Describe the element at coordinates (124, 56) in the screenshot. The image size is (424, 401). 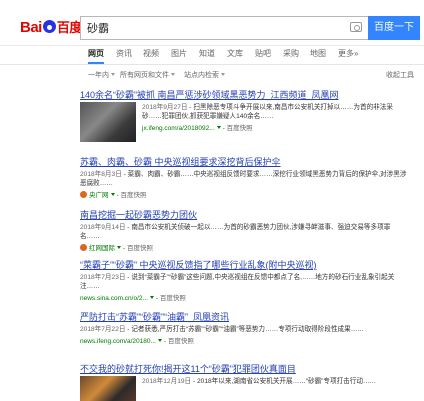
I see `tab-news: 资讯` at that location.